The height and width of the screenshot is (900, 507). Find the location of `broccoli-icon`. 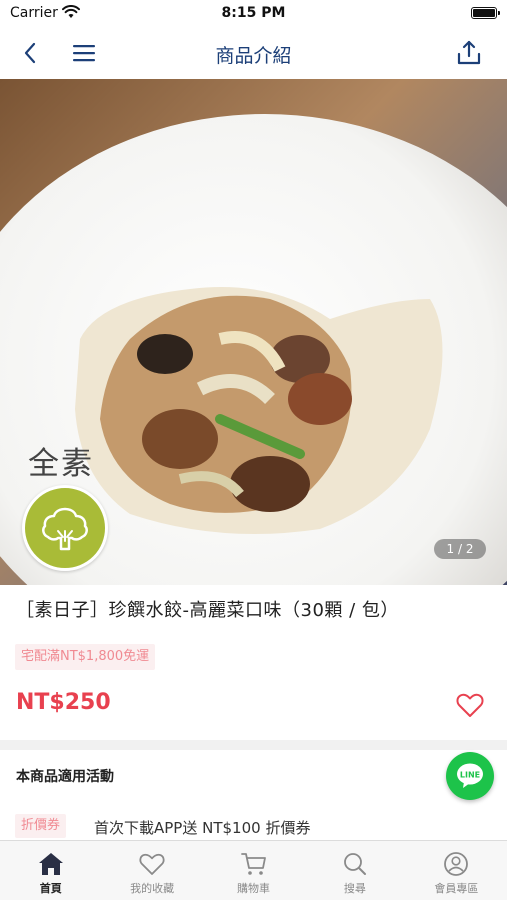

broccoli-icon is located at coordinates (65, 529).